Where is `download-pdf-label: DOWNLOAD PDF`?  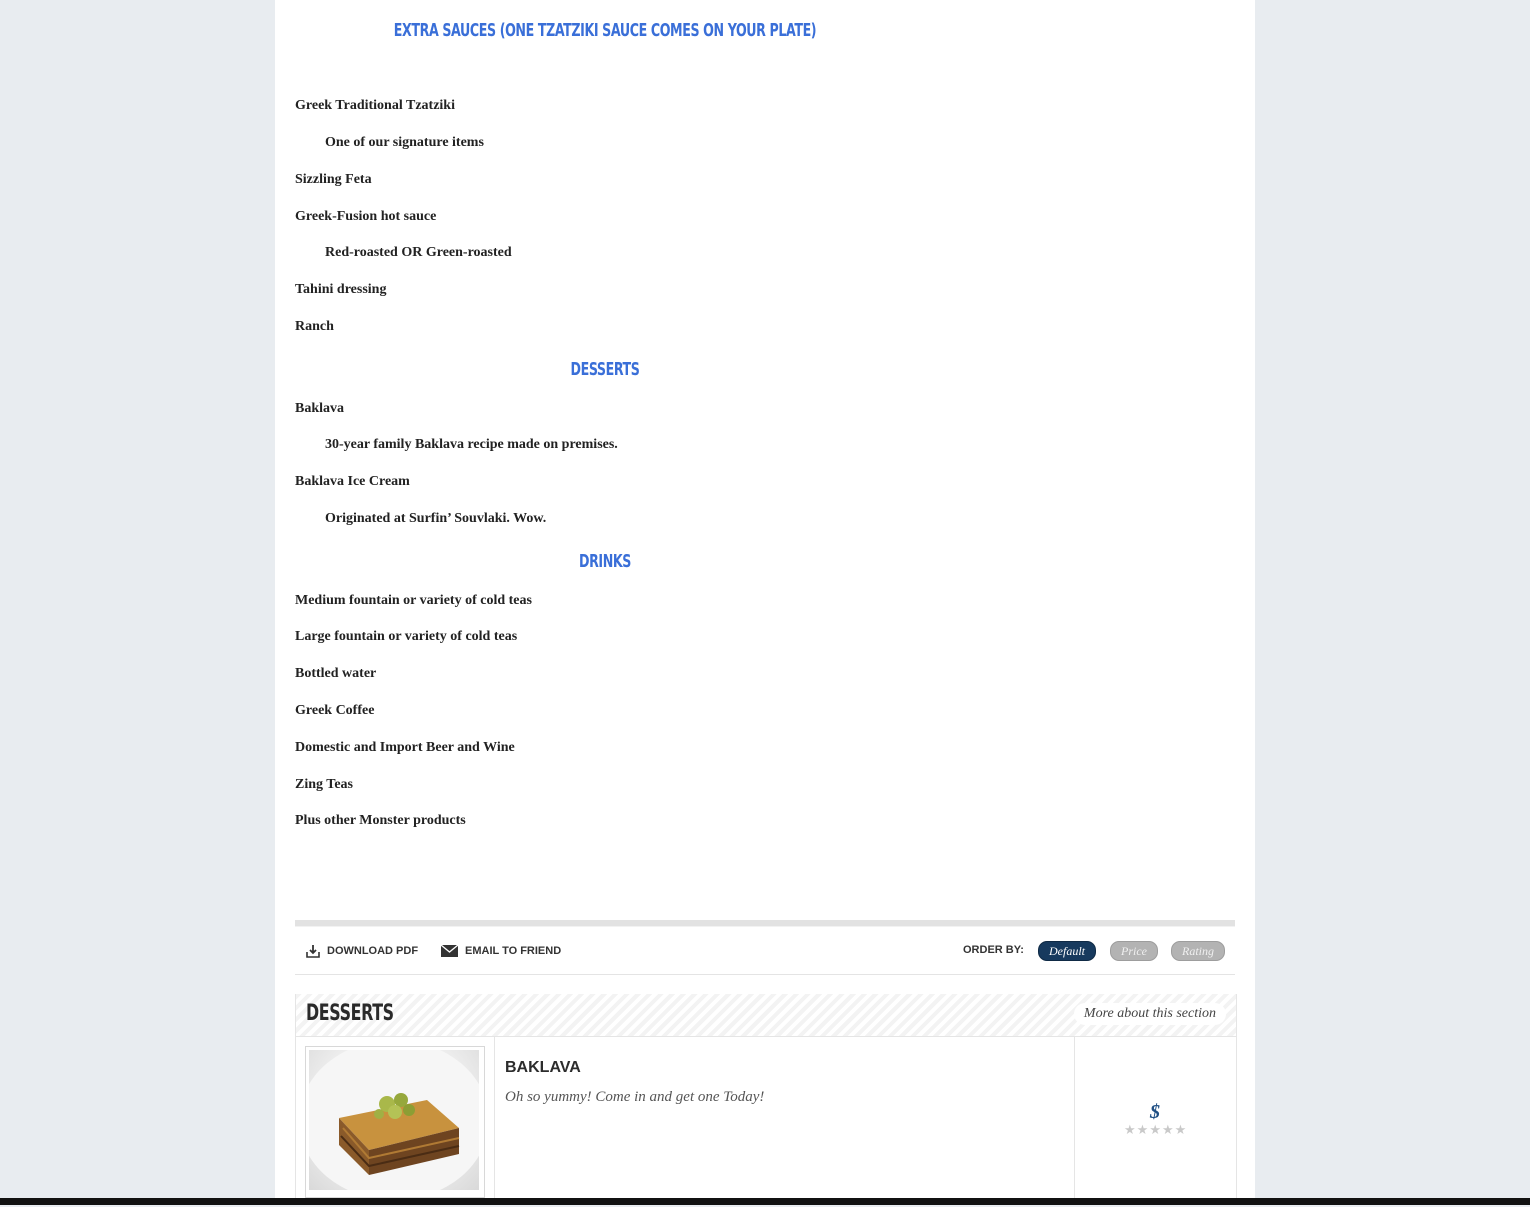 download-pdf-label: DOWNLOAD PDF is located at coordinates (373, 951).